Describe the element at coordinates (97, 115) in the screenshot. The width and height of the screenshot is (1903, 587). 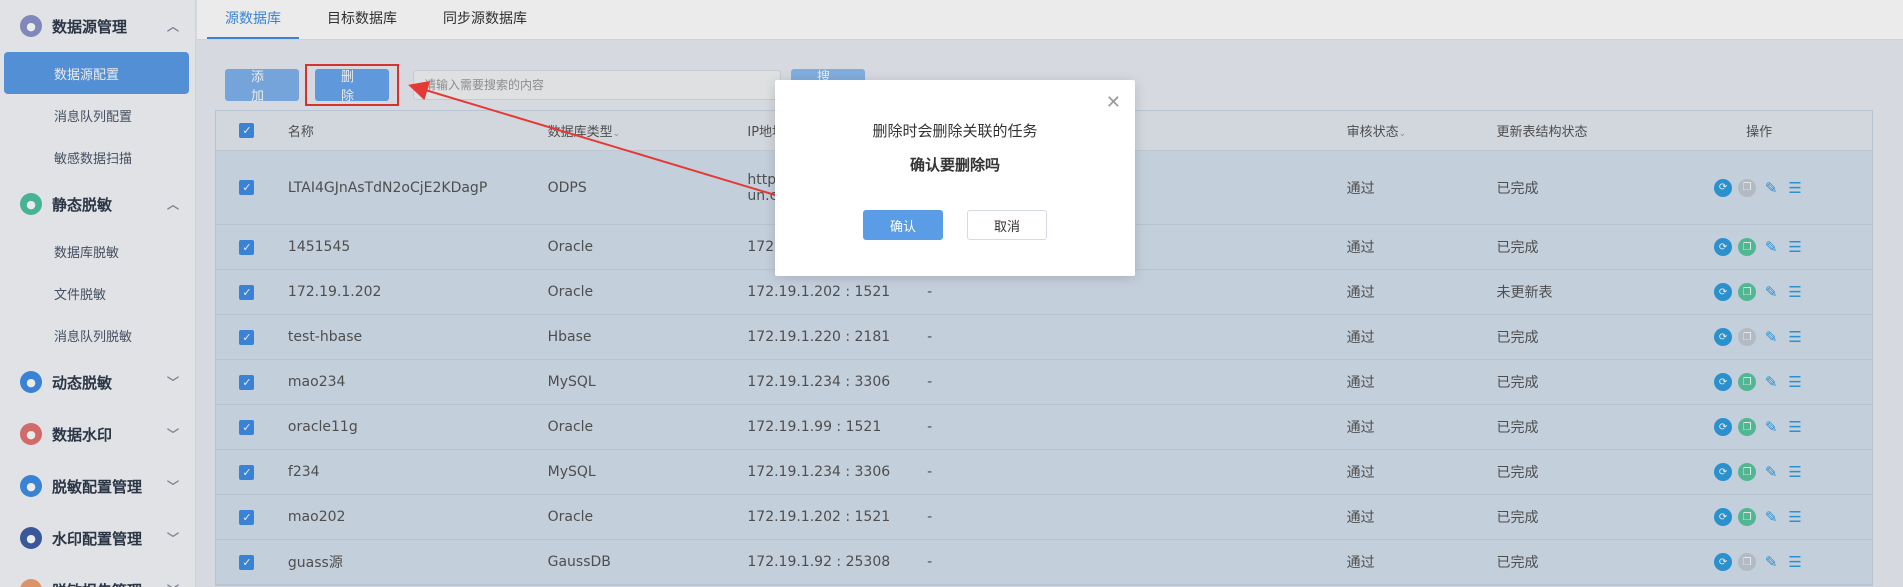
I see `sidebar-item: 消息队列配置` at that location.